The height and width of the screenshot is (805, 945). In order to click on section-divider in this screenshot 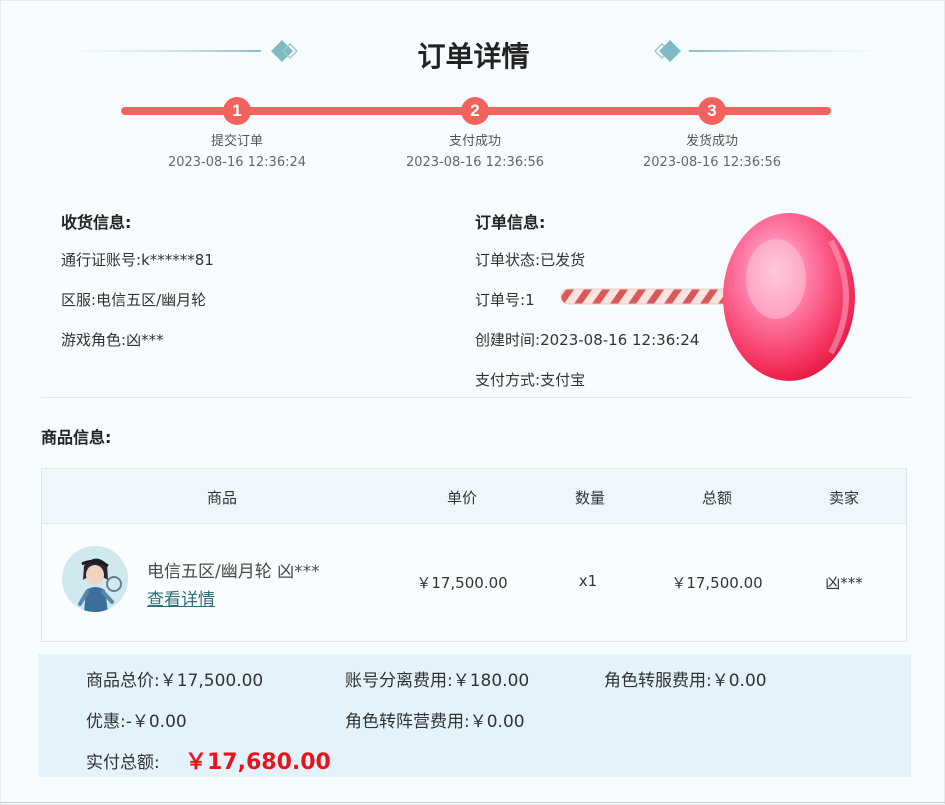, I will do `click(476, 397)`.